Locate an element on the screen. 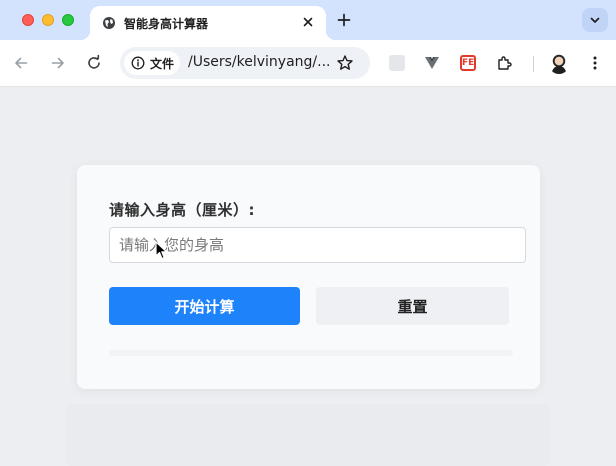  toolbar-separator is located at coordinates (533, 64).